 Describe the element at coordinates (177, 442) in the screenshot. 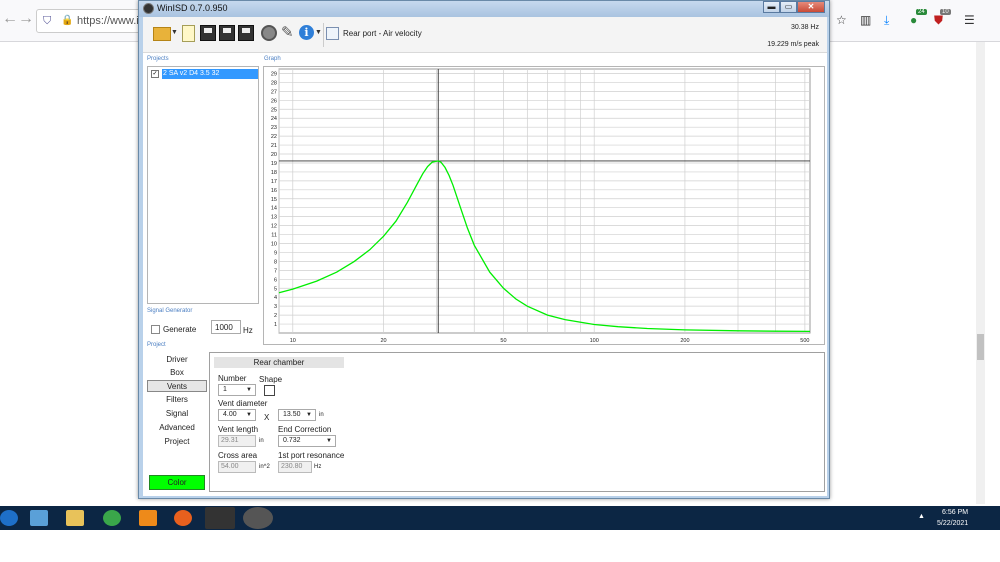

I see `nav-project: Project` at that location.